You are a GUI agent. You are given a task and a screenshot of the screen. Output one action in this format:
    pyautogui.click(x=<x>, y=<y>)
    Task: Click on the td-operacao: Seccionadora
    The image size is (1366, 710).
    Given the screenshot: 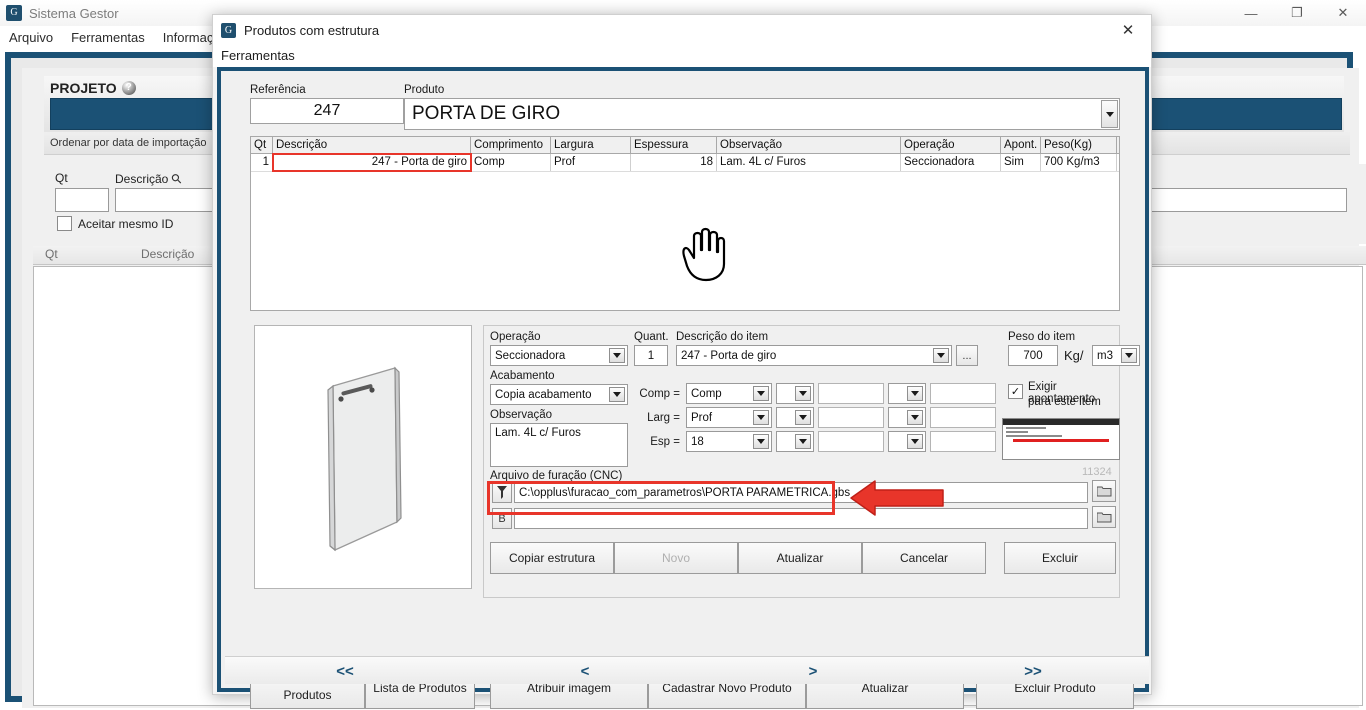 What is the action you would take?
    pyautogui.click(x=951, y=162)
    